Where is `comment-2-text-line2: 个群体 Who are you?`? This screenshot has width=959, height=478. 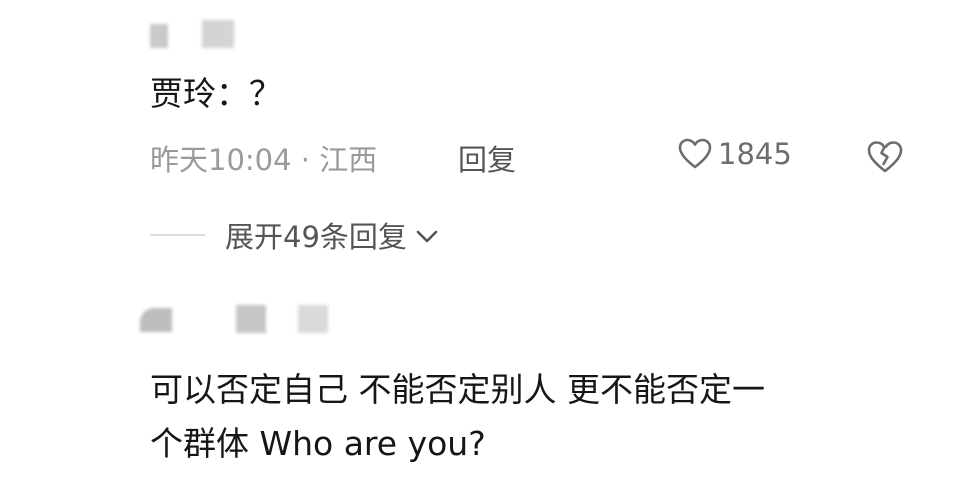 comment-2-text-line2: 个群体 Who are you? is located at coordinates (318, 443).